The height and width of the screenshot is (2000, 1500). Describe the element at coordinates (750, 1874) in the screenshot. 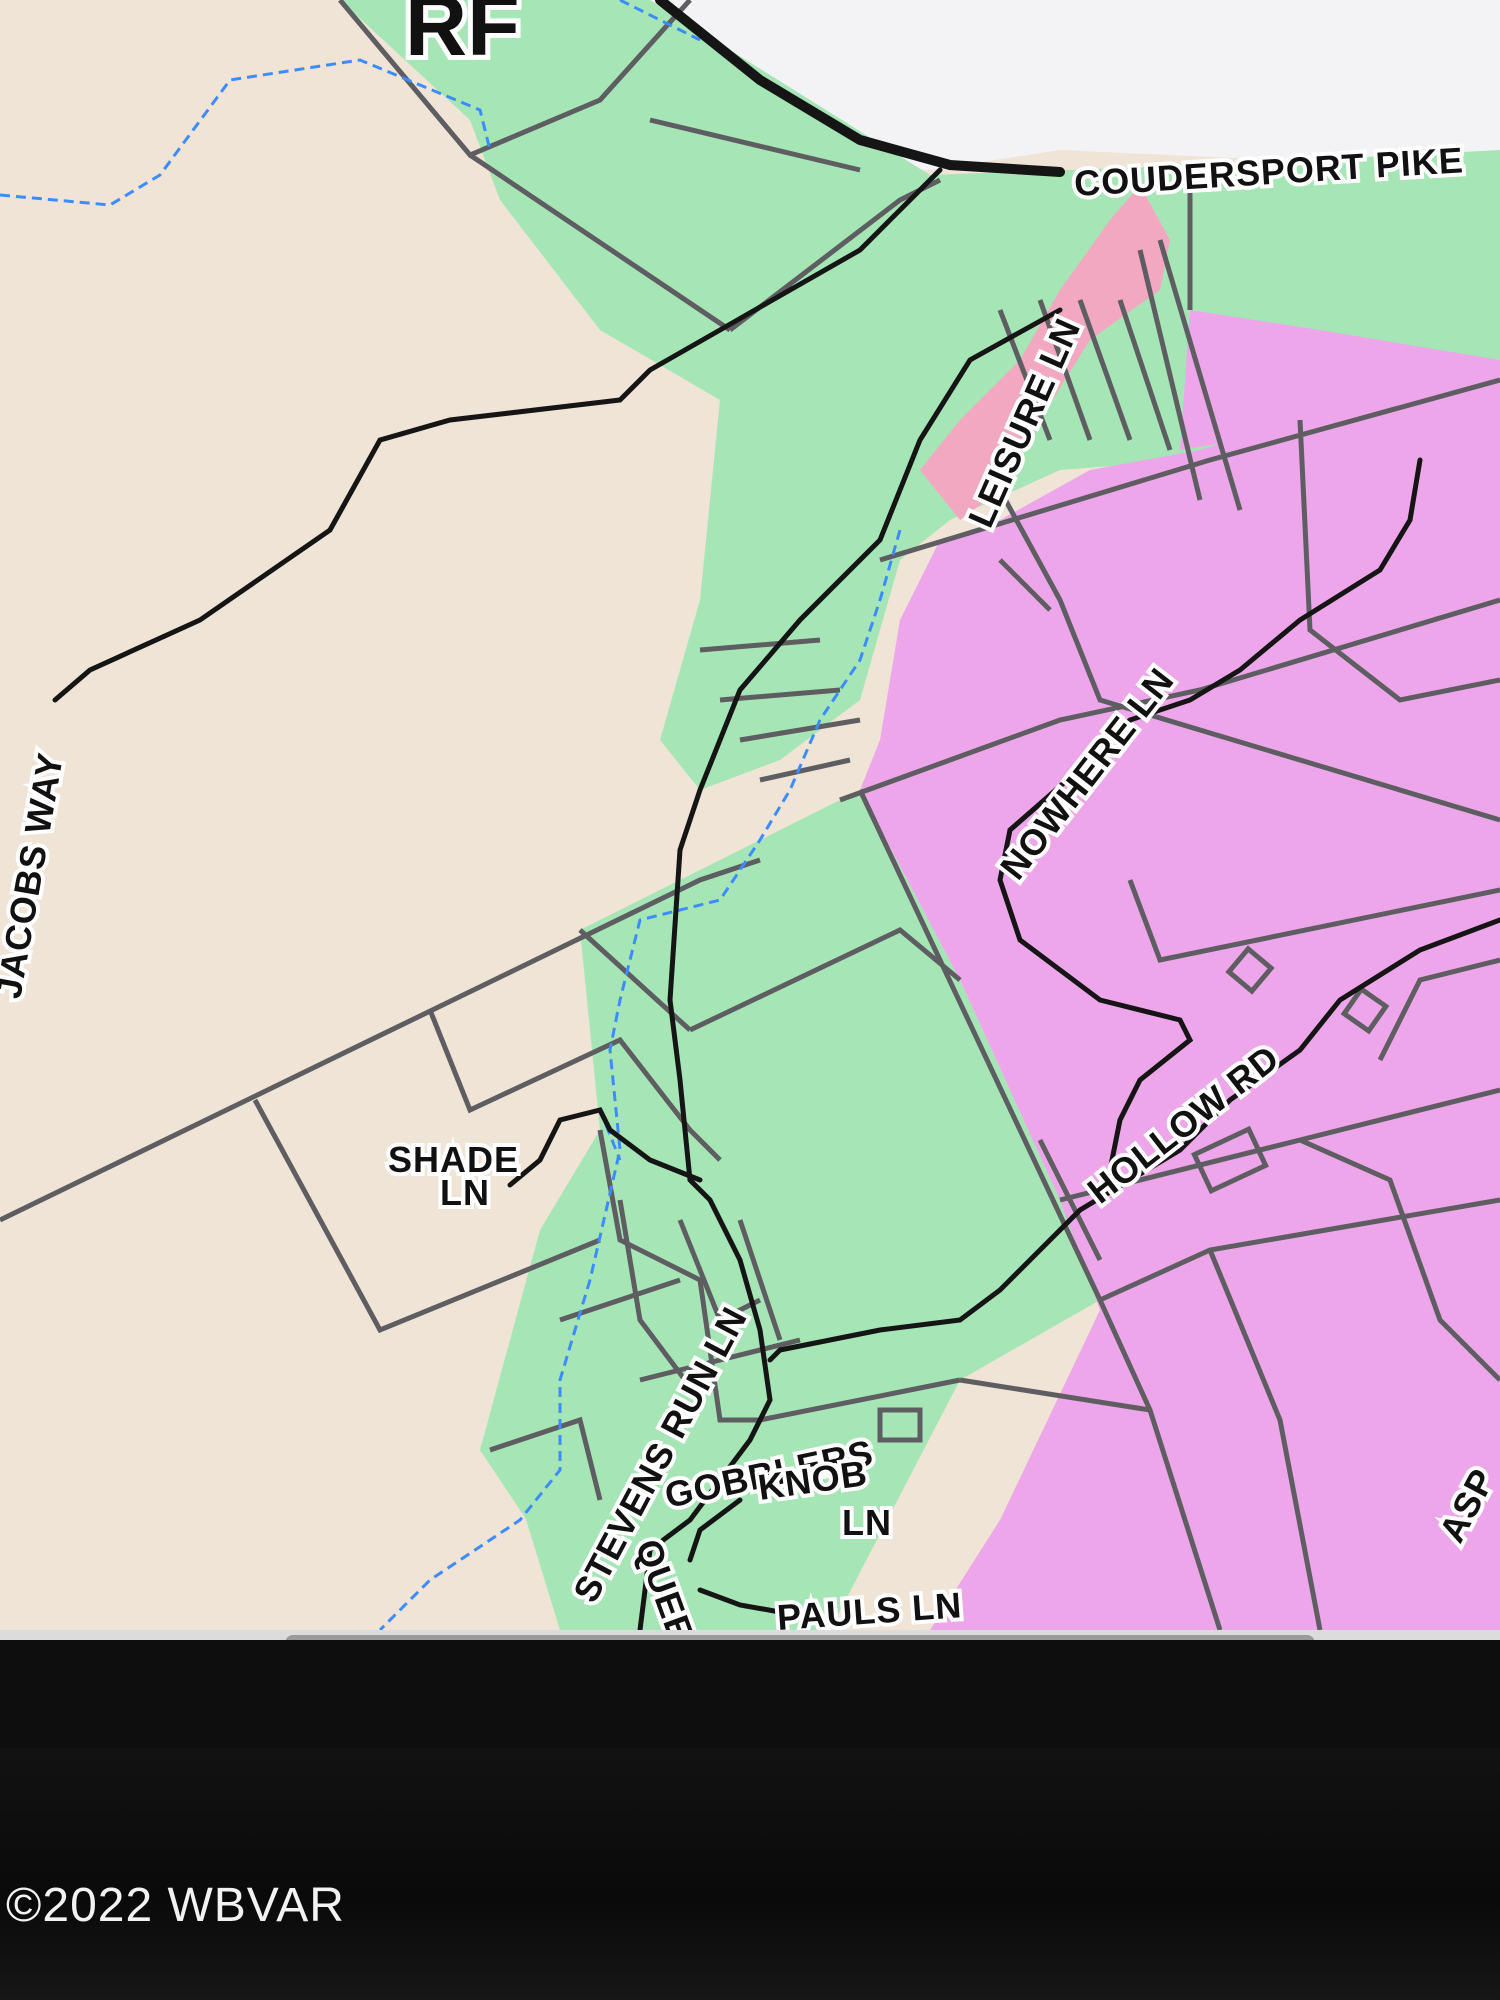

I see `monitor-bezel` at that location.